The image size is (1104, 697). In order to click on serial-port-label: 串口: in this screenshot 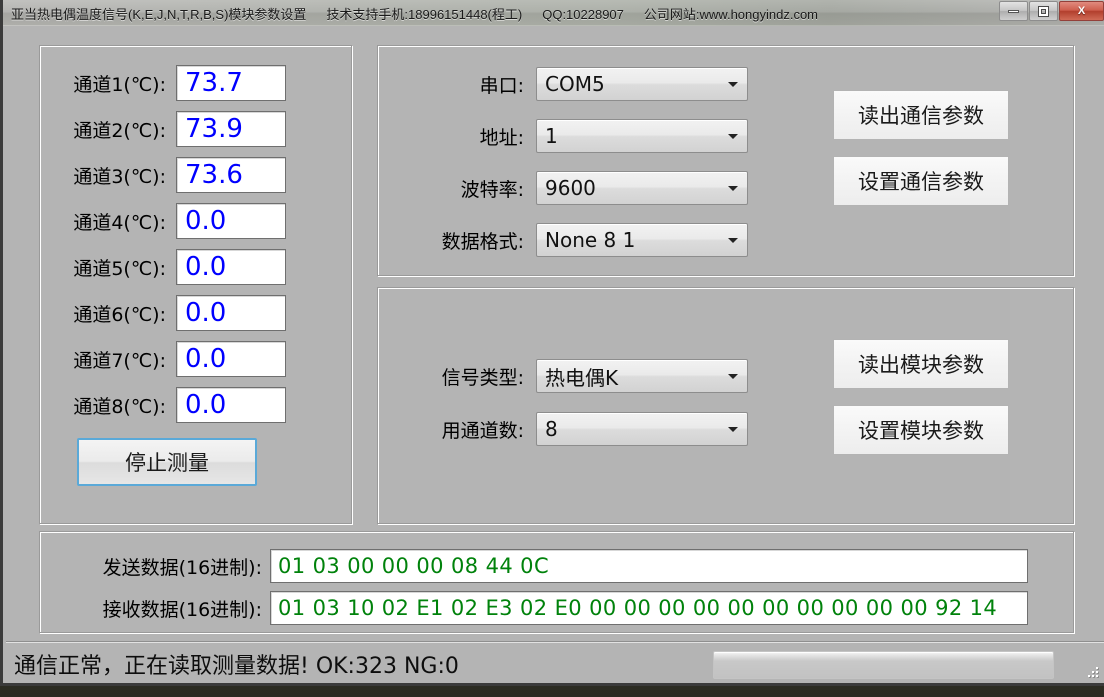, I will do `click(501, 85)`.